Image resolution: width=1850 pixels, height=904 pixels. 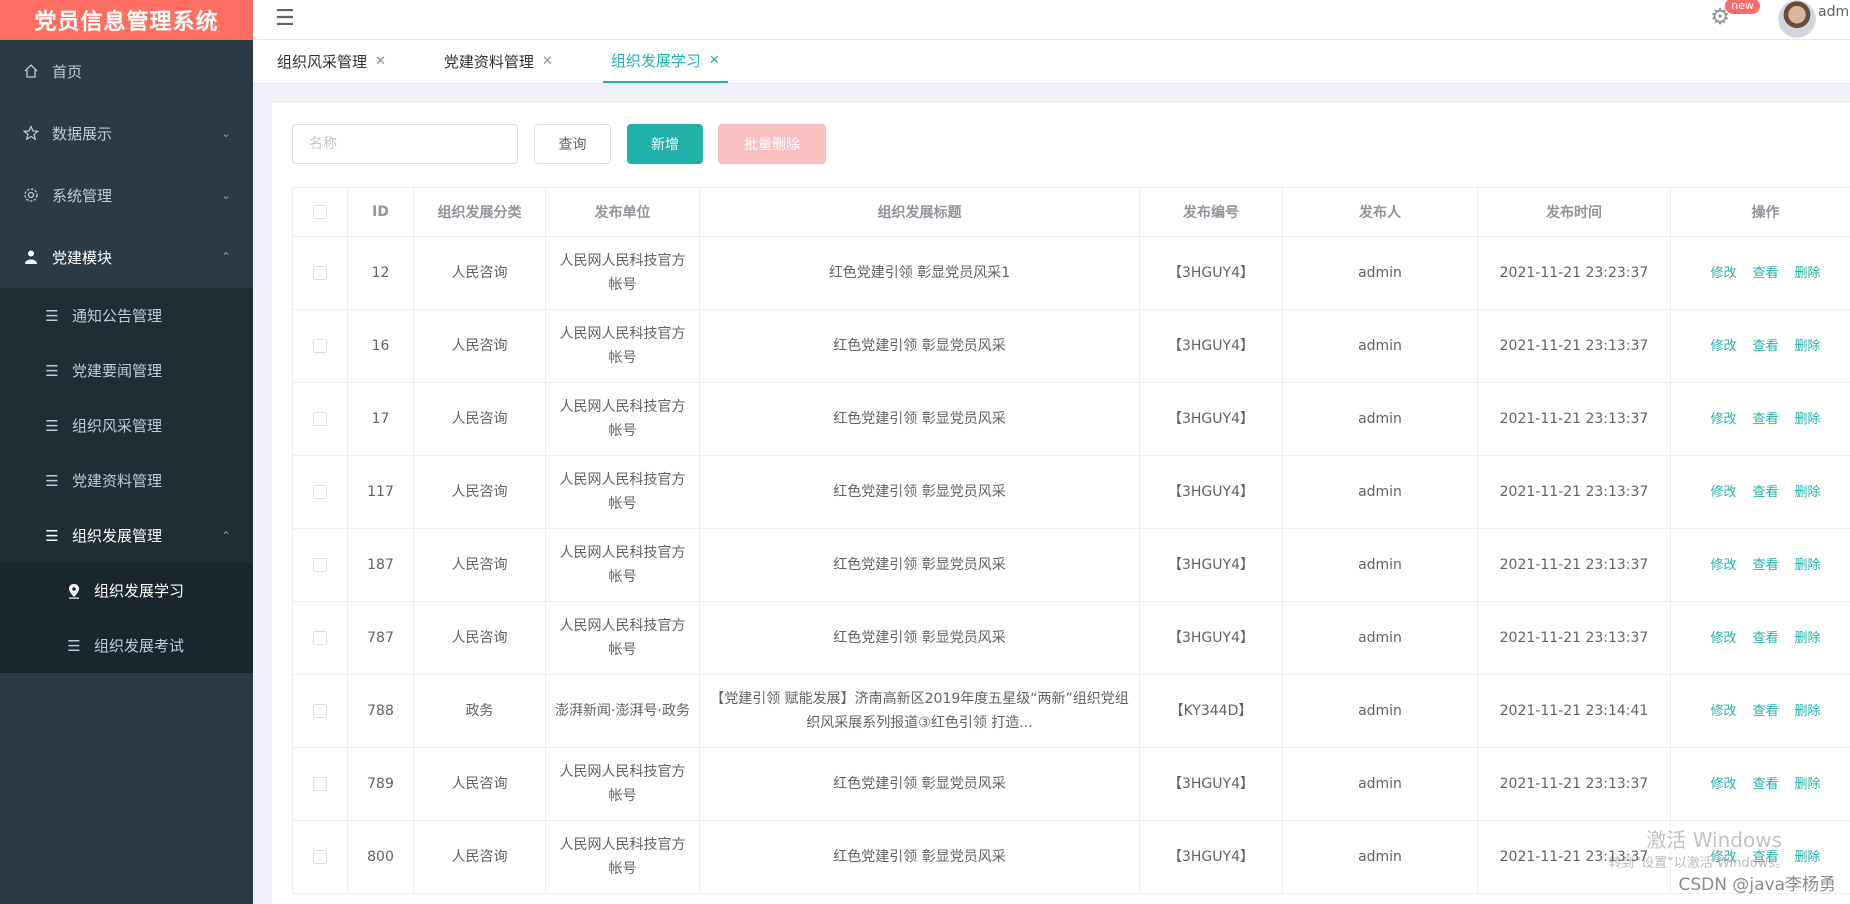 I want to click on query-button: 查询, so click(x=572, y=144).